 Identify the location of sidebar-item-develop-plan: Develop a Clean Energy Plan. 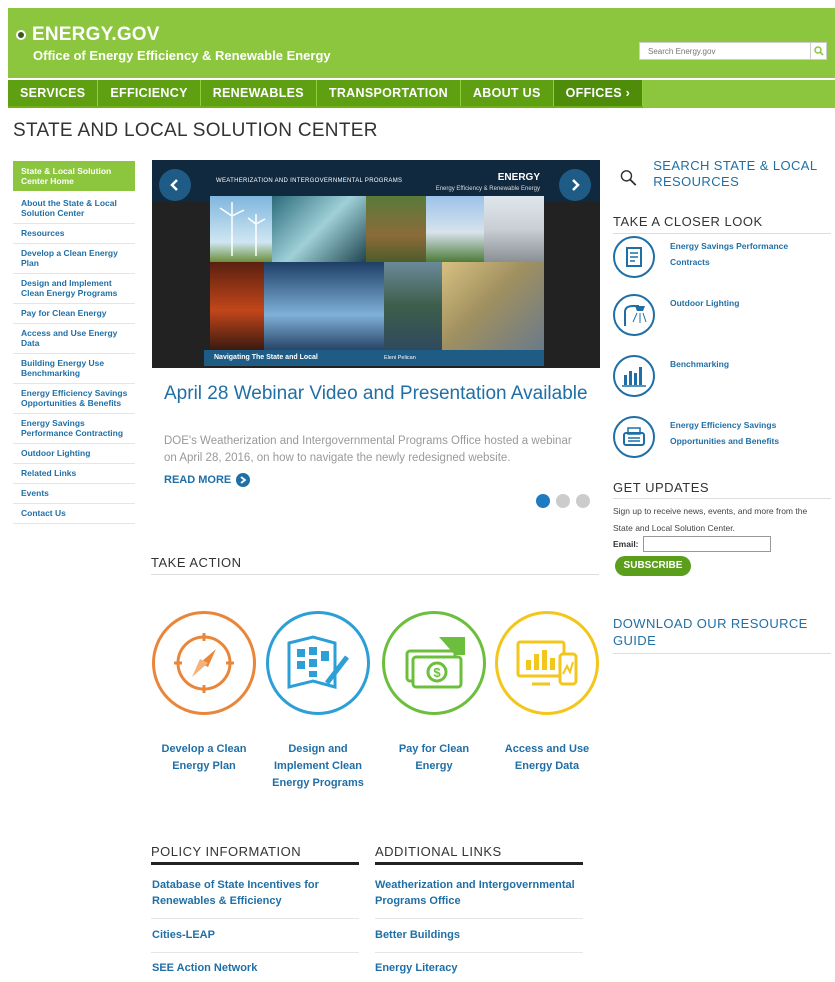
(74, 259).